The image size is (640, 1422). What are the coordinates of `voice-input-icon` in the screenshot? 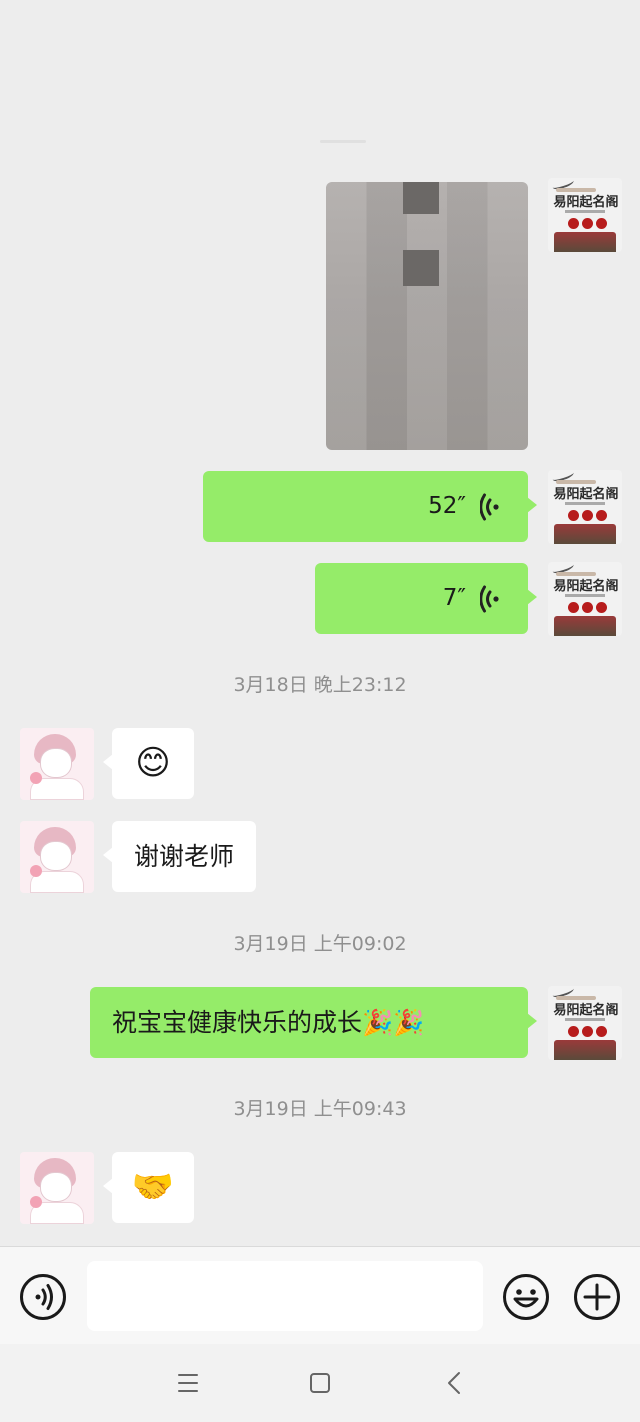 It's located at (43, 1297).